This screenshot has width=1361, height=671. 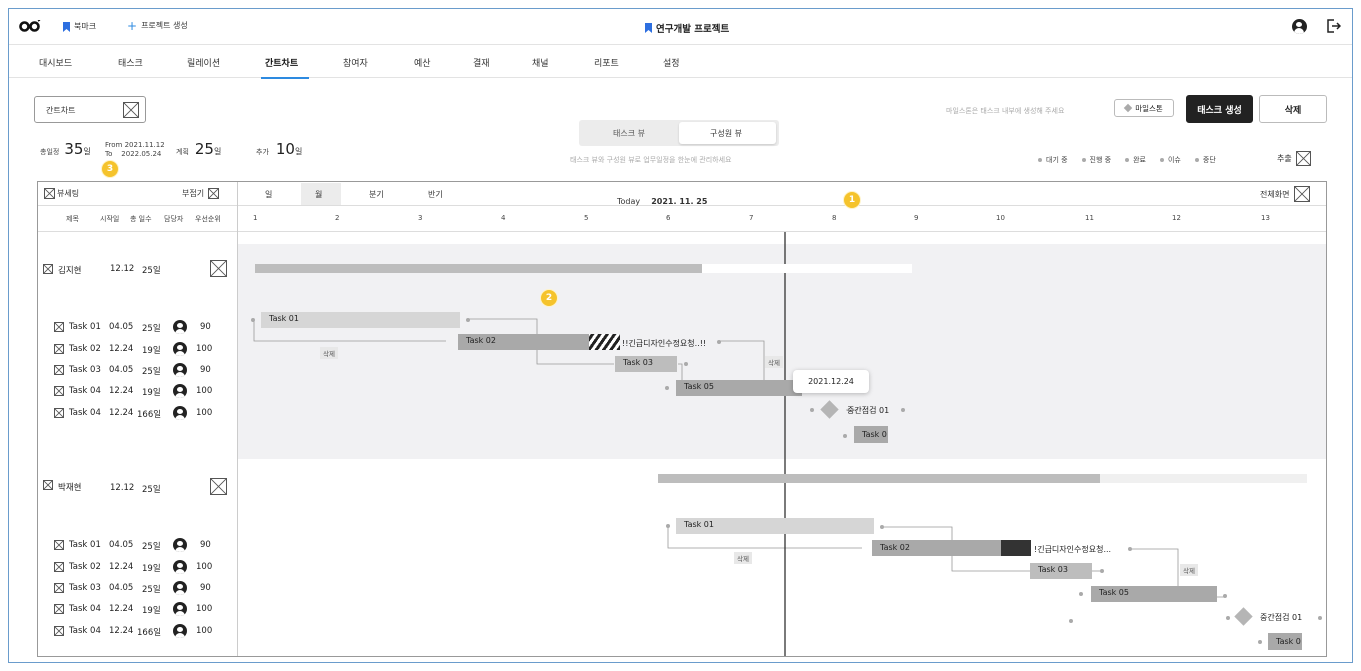 What do you see at coordinates (79, 26) in the screenshot?
I see `bookmark-button: 북마크` at bounding box center [79, 26].